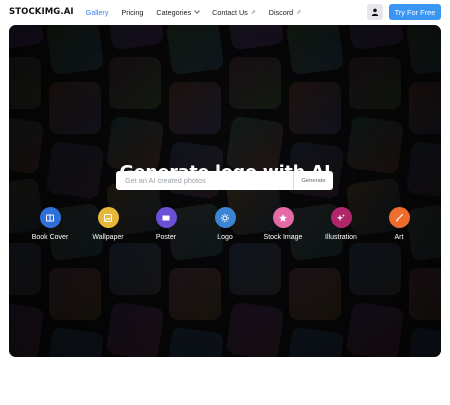 The height and width of the screenshot is (405, 450). Describe the element at coordinates (341, 237) in the screenshot. I see `category-label: Illustration` at that location.